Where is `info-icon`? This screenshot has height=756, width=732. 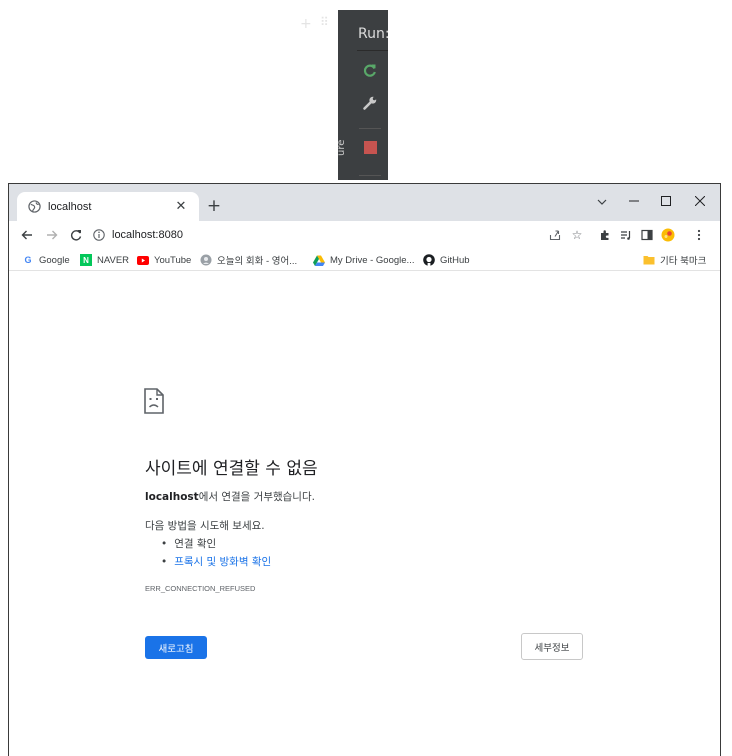
info-icon is located at coordinates (99, 235).